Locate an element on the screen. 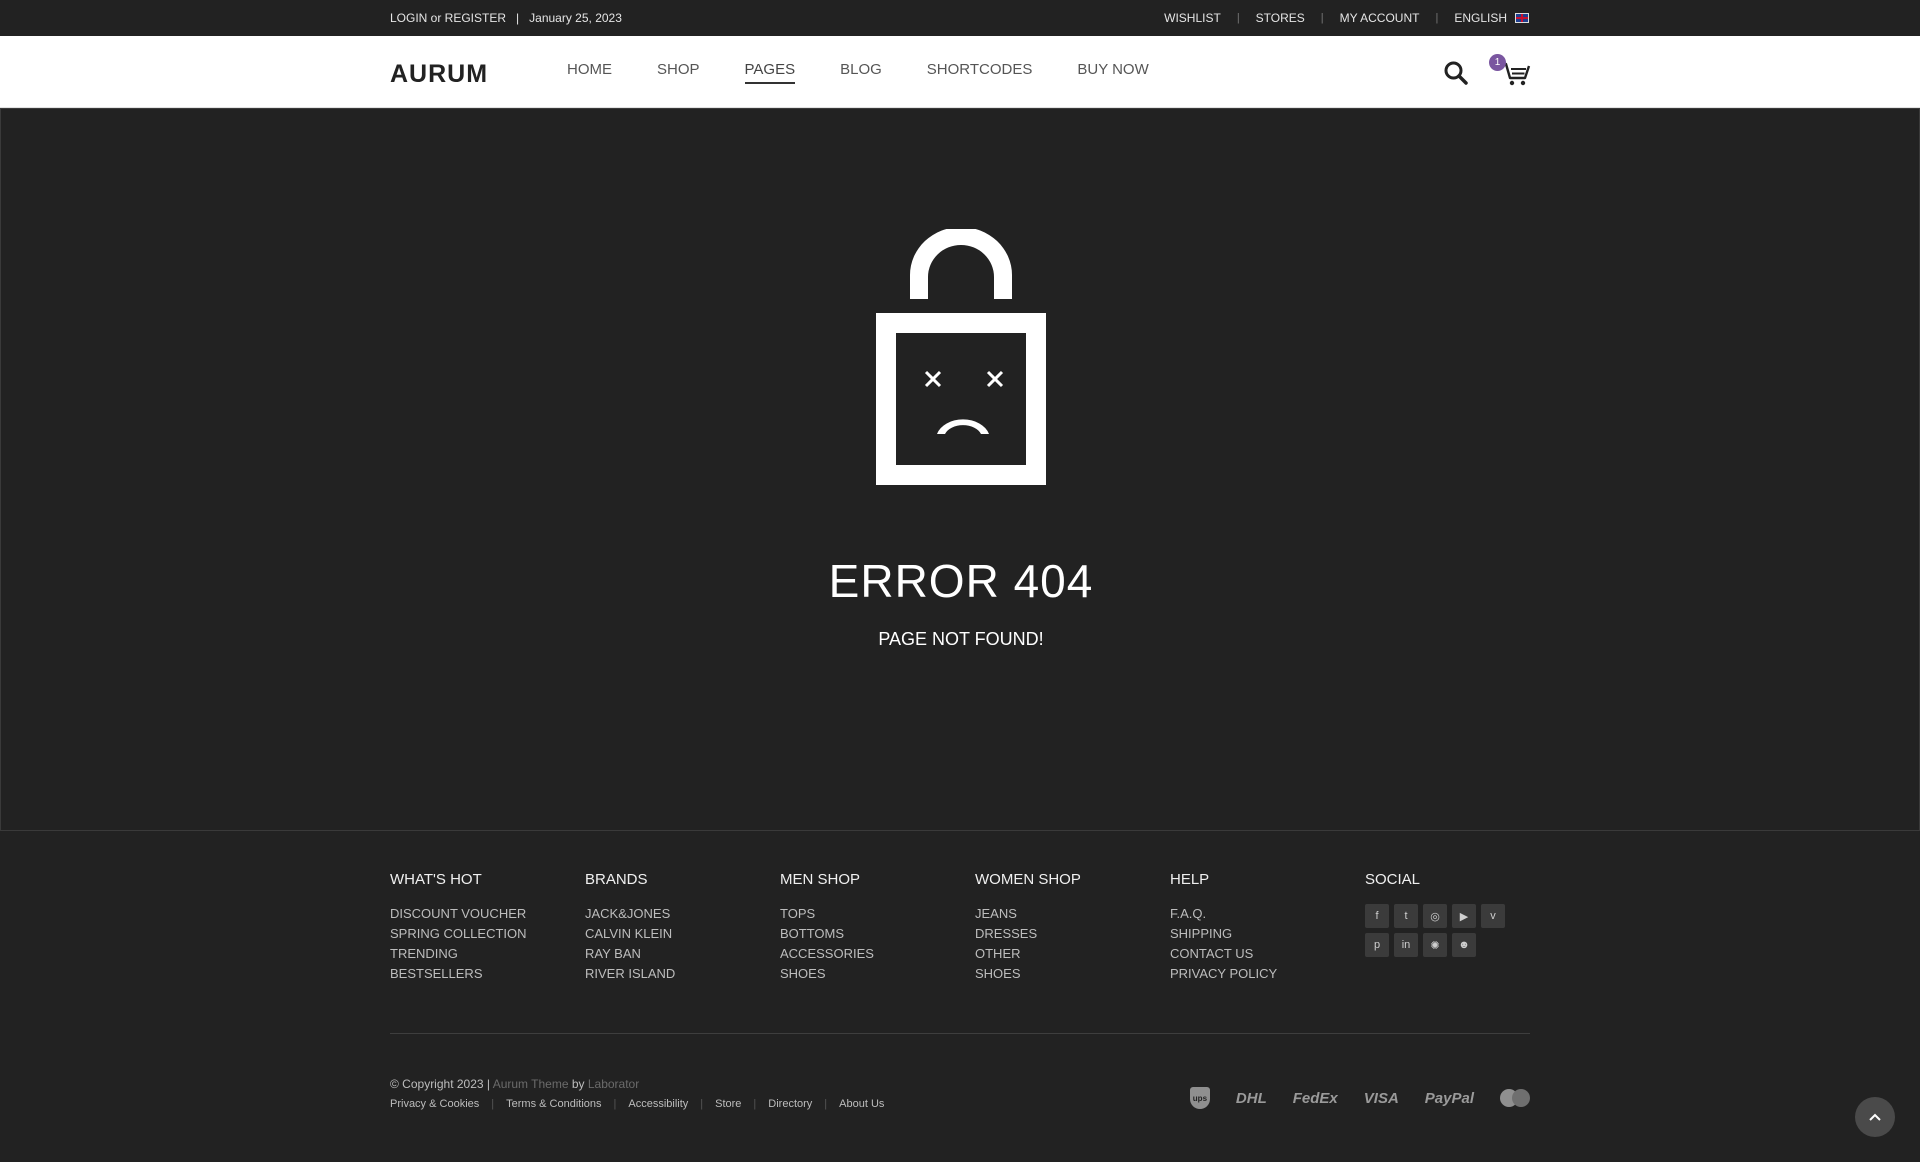  language-selector: ENGLISH is located at coordinates (1483, 18).